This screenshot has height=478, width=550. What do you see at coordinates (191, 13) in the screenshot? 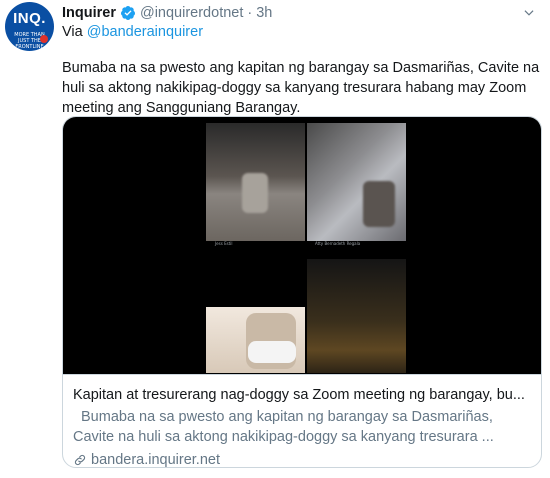
I see `account-handle: @inquirerdotnet` at bounding box center [191, 13].